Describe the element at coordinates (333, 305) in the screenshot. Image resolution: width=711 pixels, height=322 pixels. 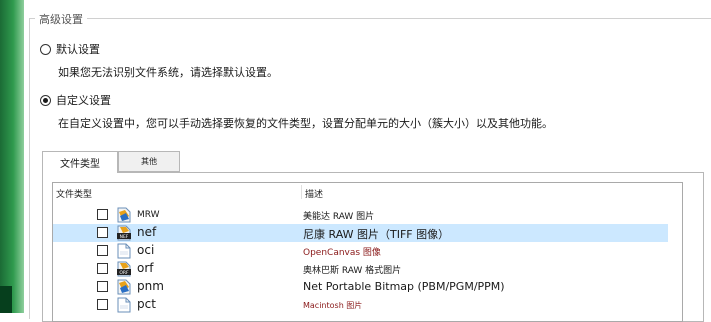
I see `file-desc-pct: Macintosh 图片` at that location.